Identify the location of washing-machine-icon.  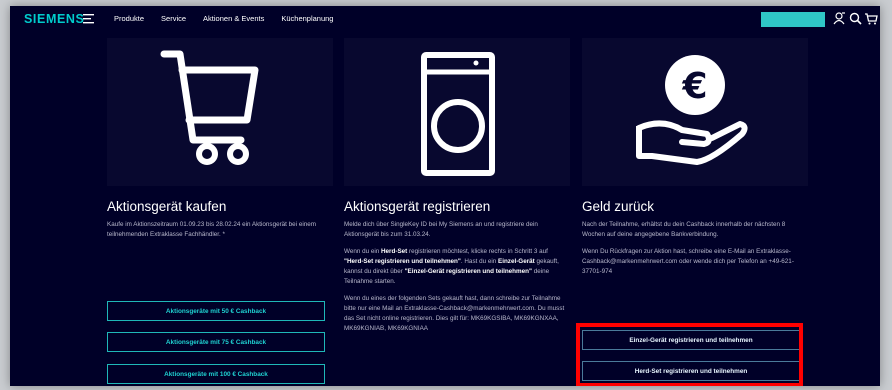
(458, 114).